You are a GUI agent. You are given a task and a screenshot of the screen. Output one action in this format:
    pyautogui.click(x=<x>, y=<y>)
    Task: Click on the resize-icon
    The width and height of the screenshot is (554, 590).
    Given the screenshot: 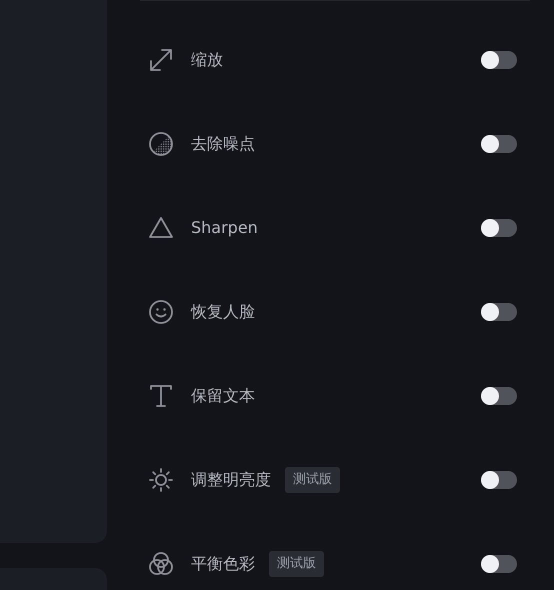 What is the action you would take?
    pyautogui.click(x=161, y=60)
    